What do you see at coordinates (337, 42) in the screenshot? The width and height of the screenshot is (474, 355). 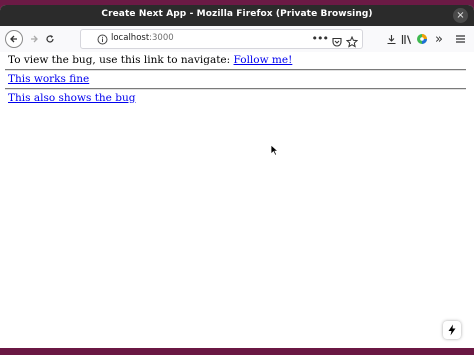 I see `pocket-icon` at bounding box center [337, 42].